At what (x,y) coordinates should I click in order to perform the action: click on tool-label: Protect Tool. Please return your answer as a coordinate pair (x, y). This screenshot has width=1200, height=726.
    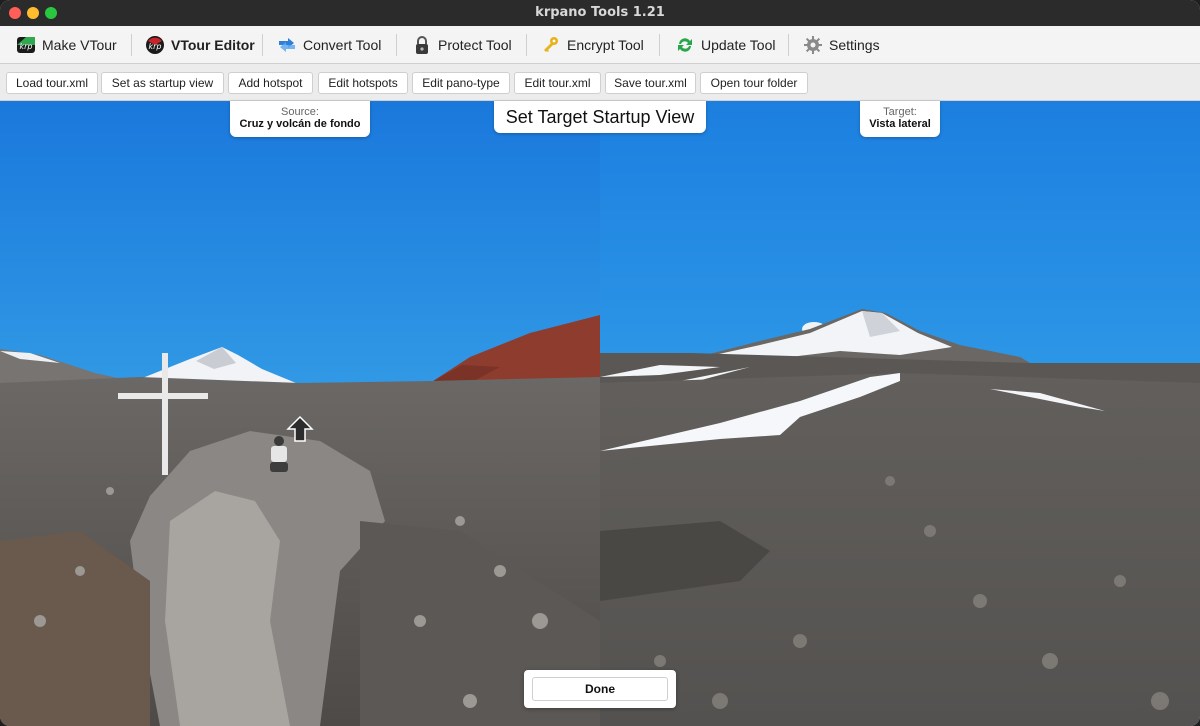
    Looking at the image, I should click on (475, 45).